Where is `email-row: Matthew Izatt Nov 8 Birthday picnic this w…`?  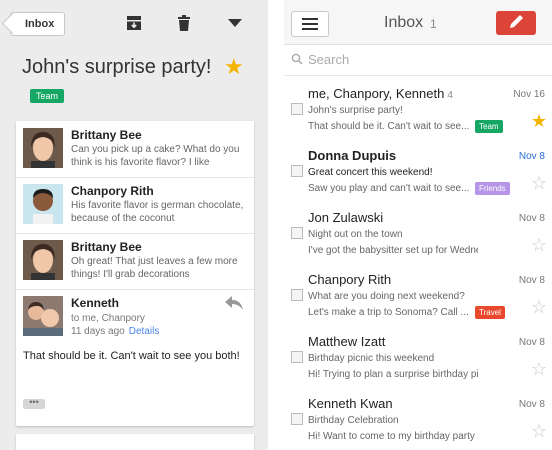 email-row: Matthew Izatt Nov 8 Birthday picnic this w… is located at coordinates (418, 357).